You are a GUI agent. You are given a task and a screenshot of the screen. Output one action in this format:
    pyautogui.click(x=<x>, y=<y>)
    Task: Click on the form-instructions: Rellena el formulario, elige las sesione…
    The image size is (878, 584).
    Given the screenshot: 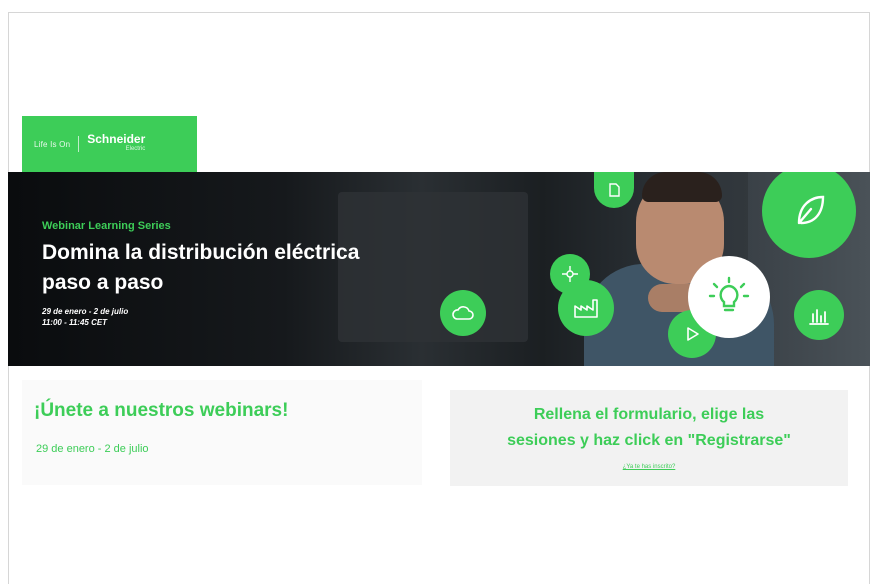 What is the action you would take?
    pyautogui.click(x=649, y=428)
    